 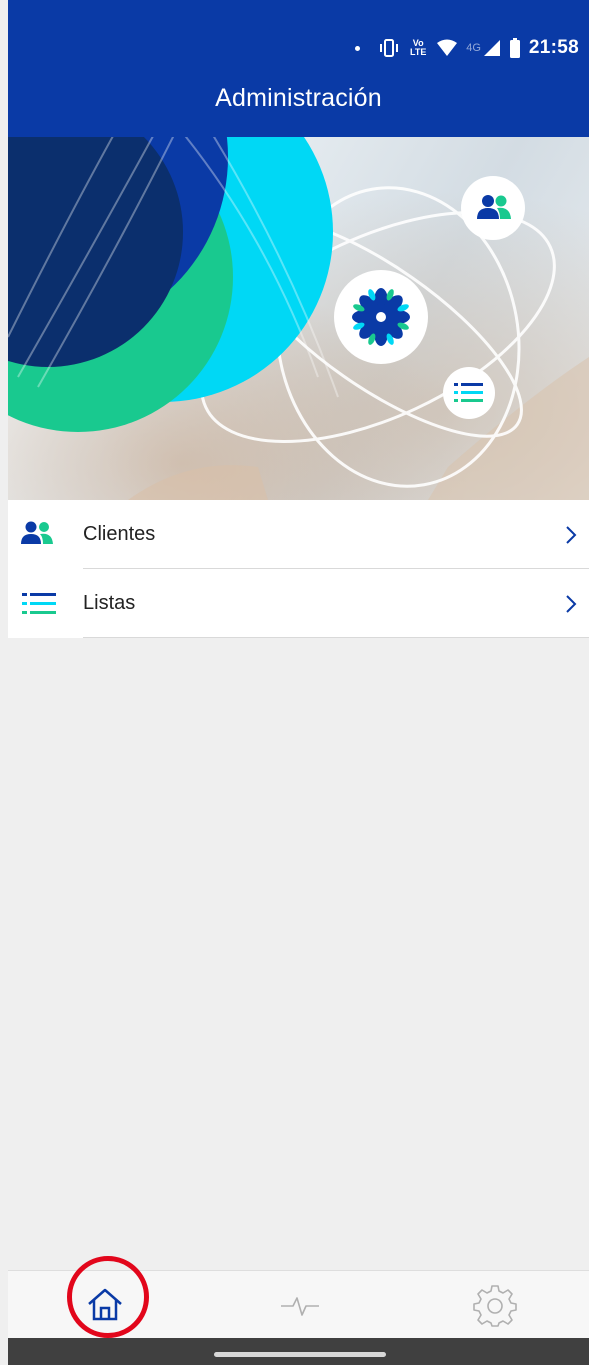 I want to click on bottom-navigation, so click(x=298, y=1304).